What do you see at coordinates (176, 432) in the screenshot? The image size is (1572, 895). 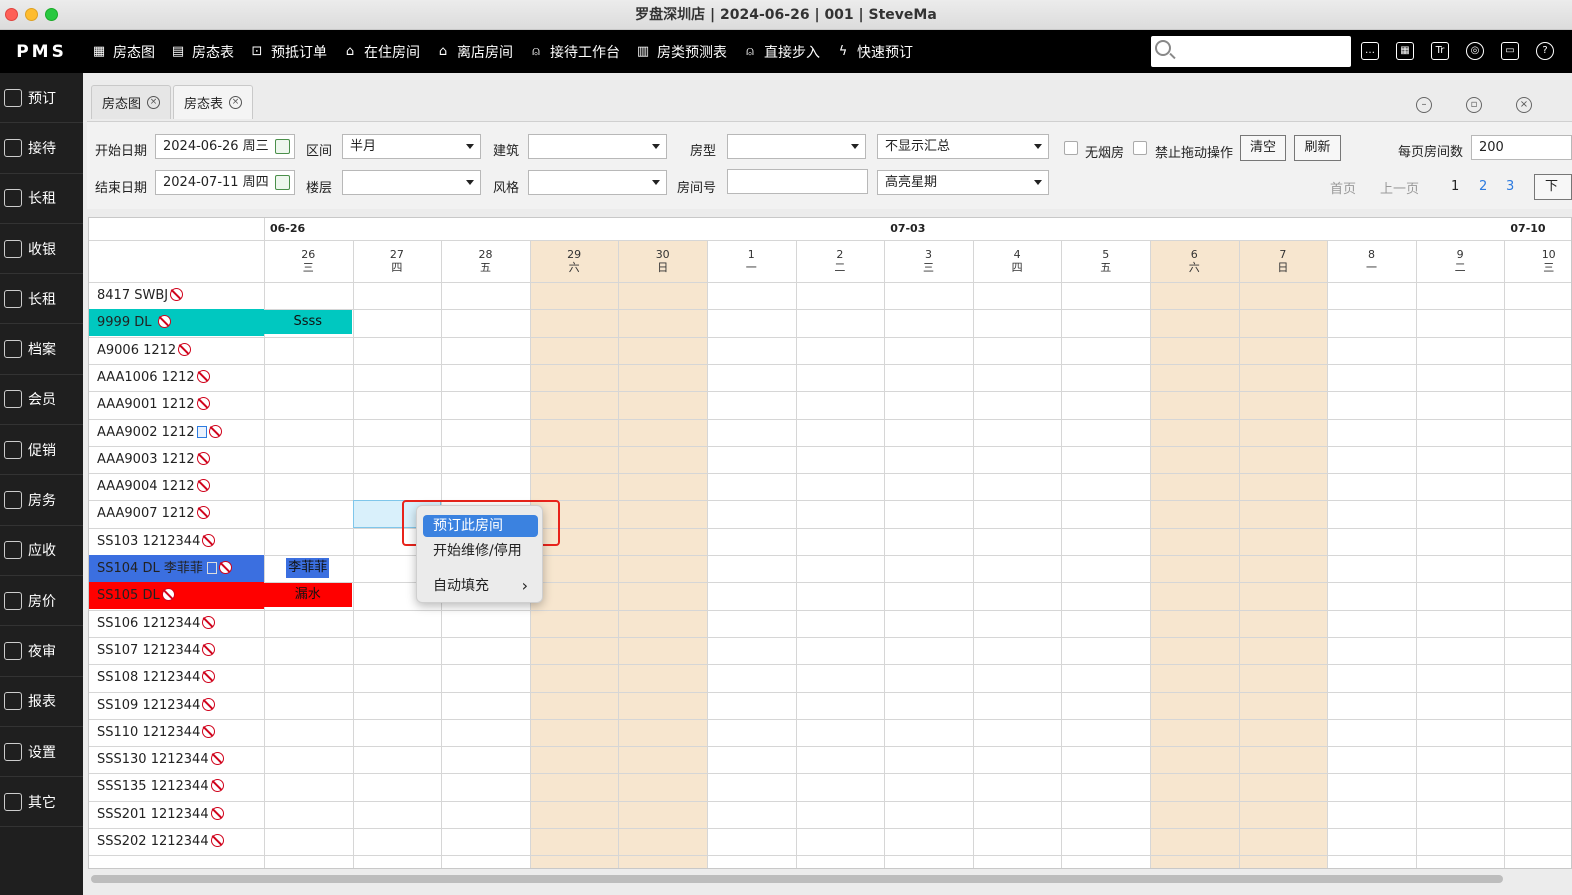 I see `room-row-label: AAA9002 1212` at bounding box center [176, 432].